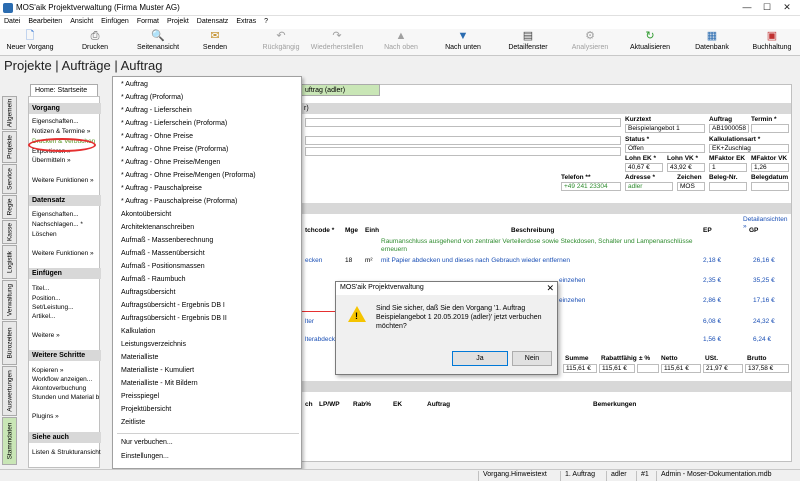  I want to click on col-rab: Rab%, so click(362, 404).